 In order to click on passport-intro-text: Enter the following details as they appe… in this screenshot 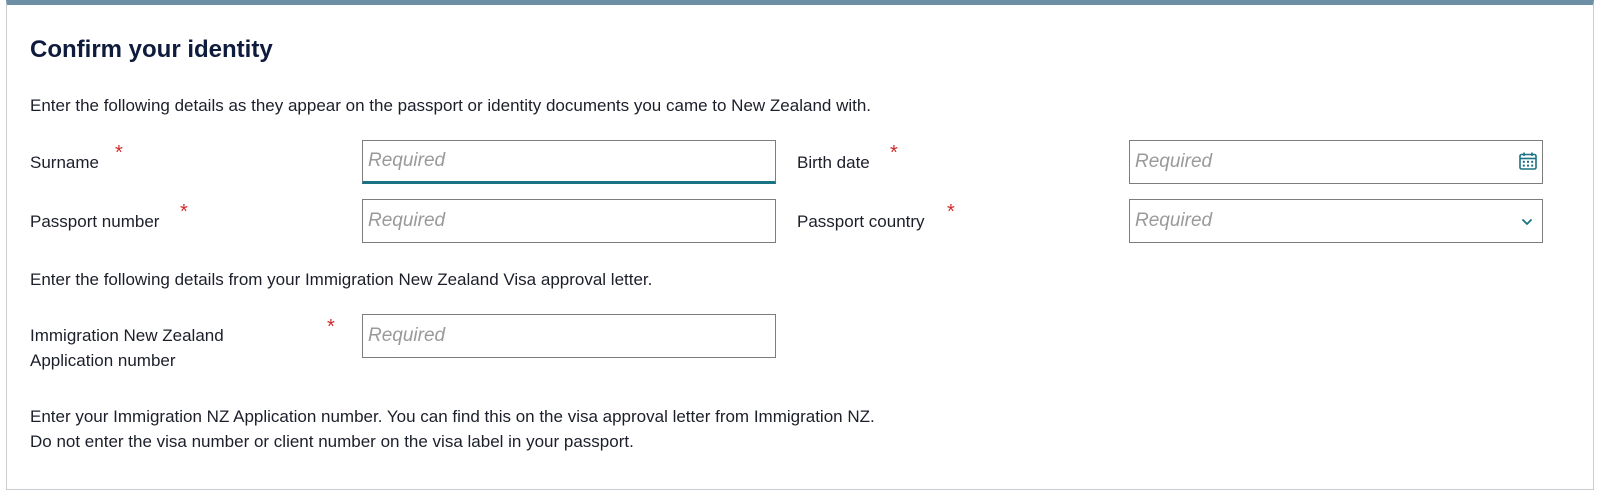, I will do `click(451, 105)`.